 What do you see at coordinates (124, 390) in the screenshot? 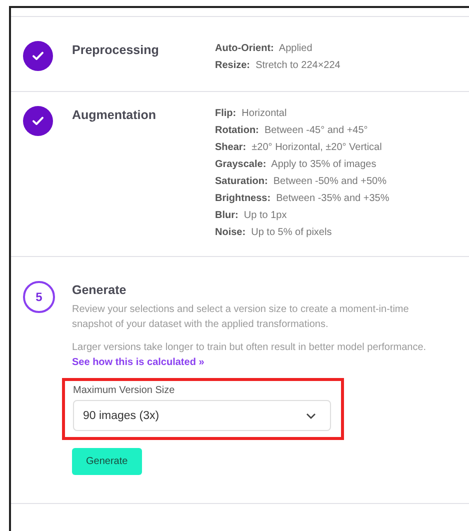
I see `field-label: Maximum Version Size` at bounding box center [124, 390].